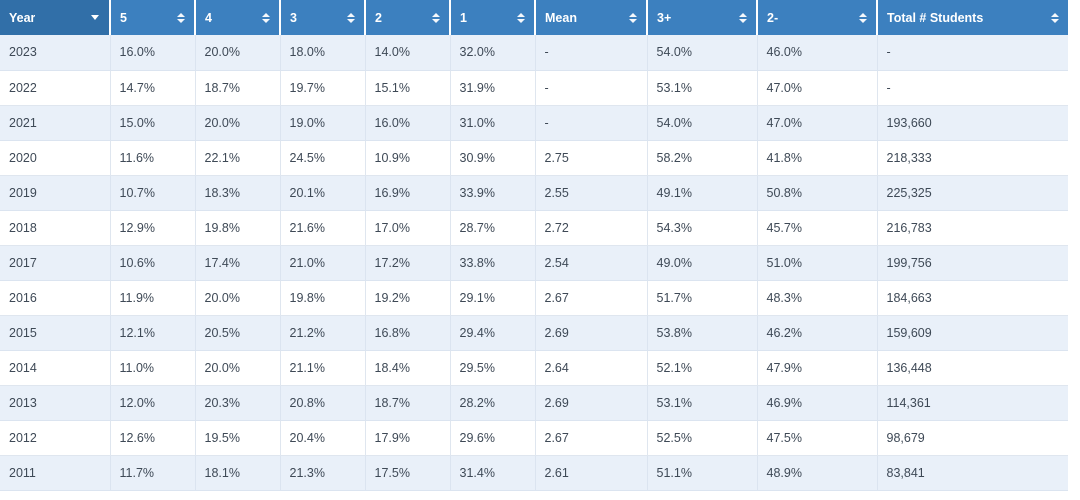 Image resolution: width=1080 pixels, height=500 pixels. What do you see at coordinates (153, 263) in the screenshot?
I see `table-cell: 10.6%` at bounding box center [153, 263].